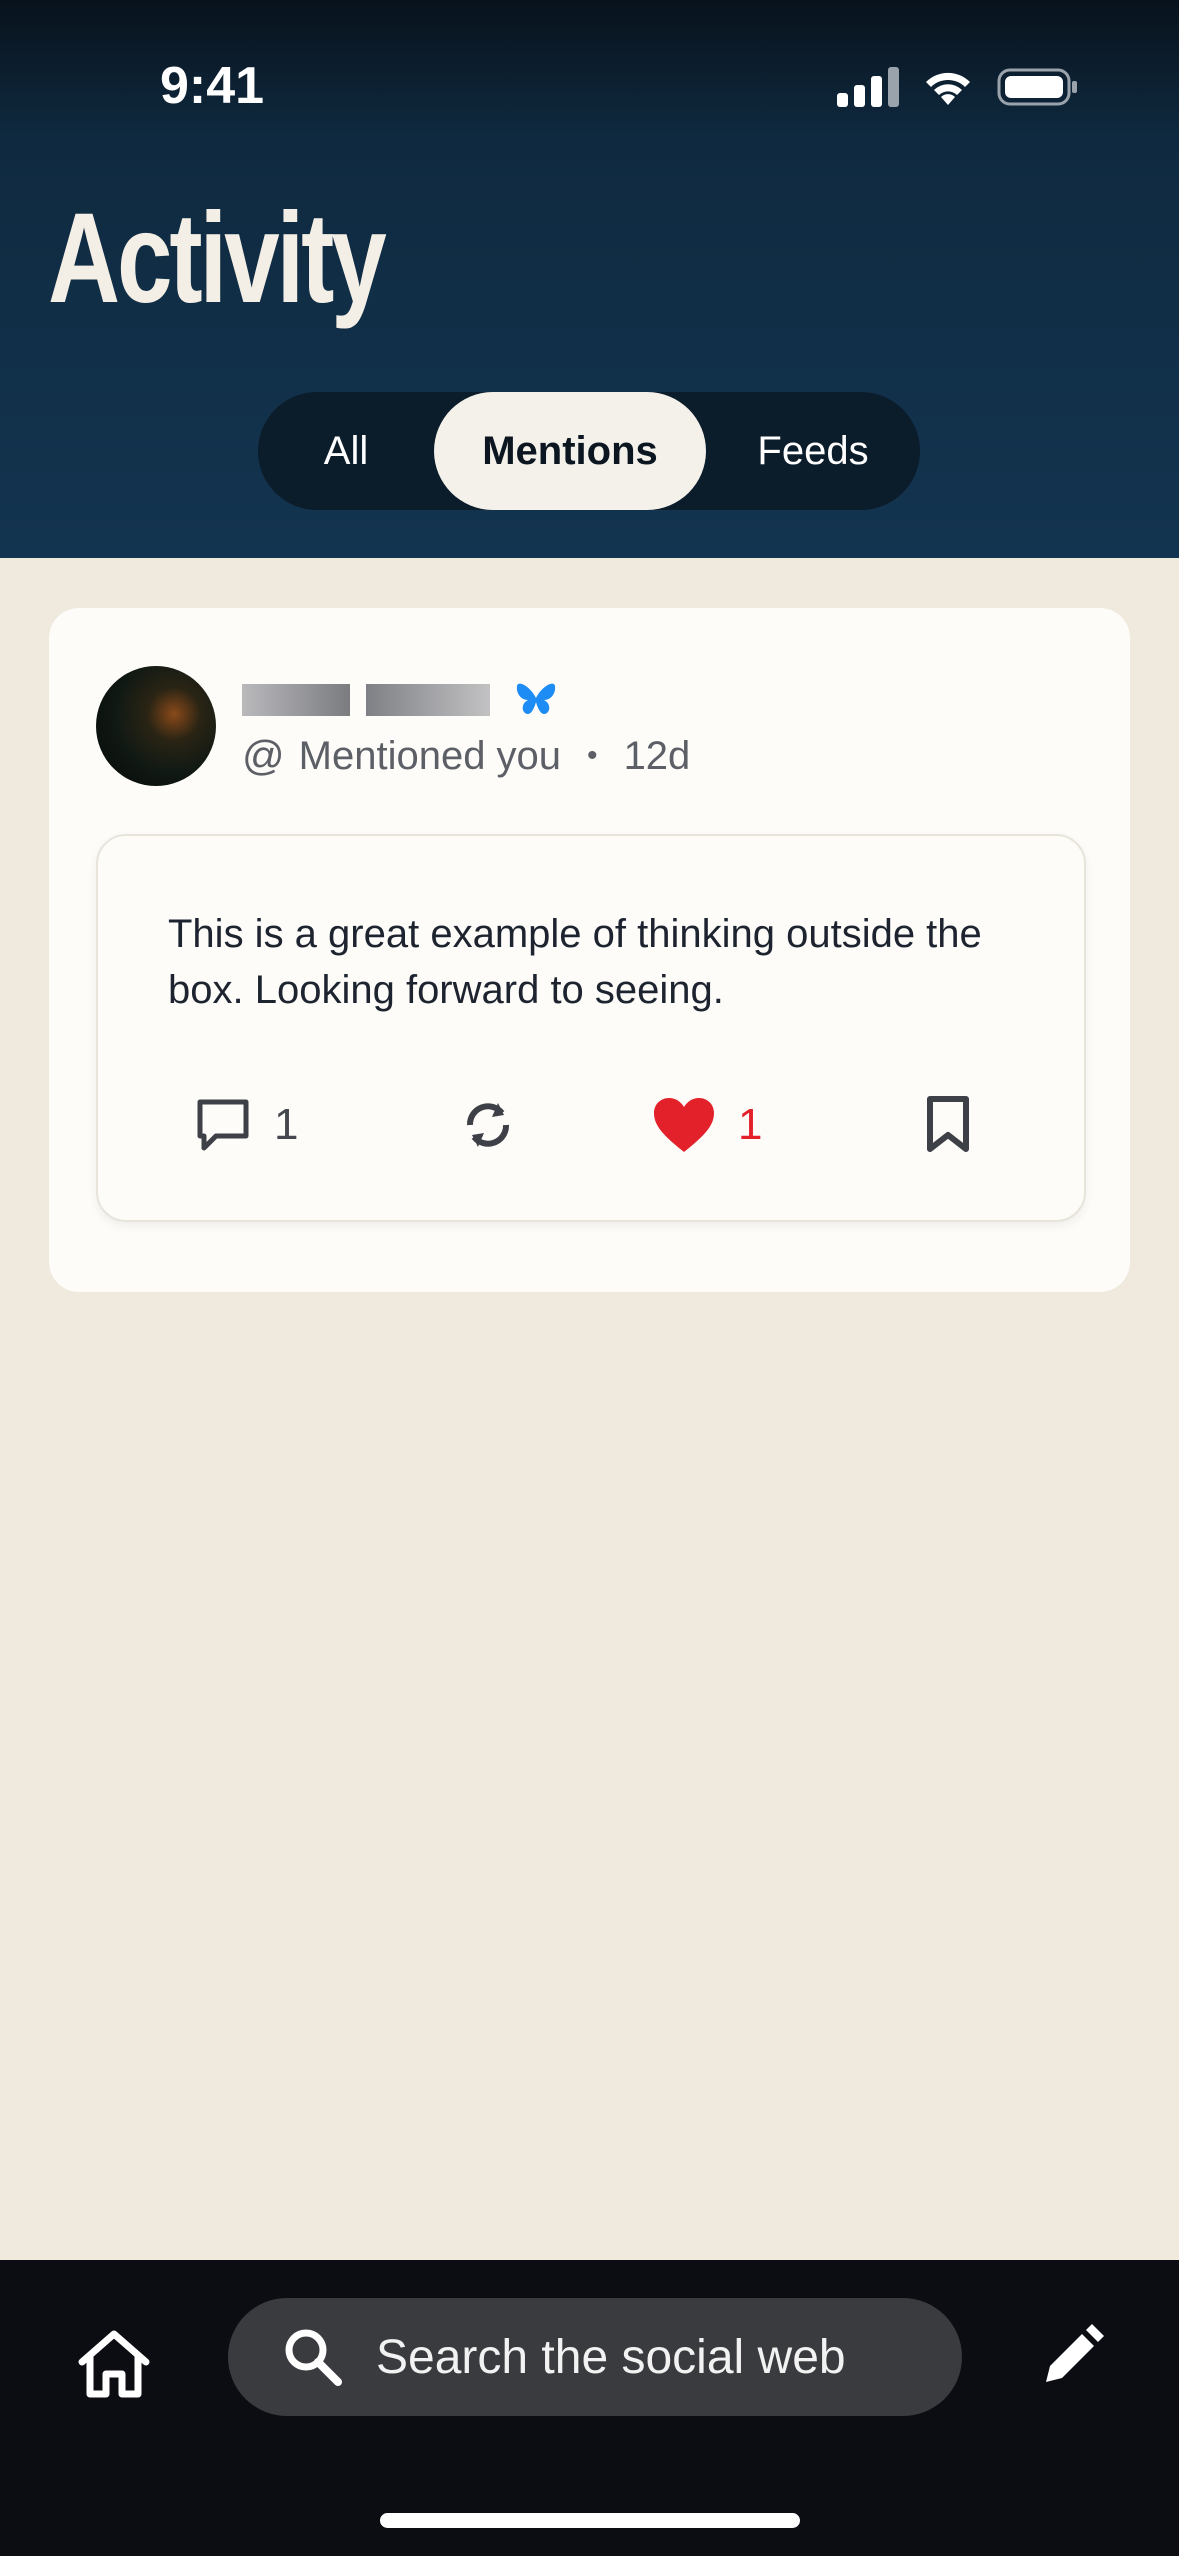  I want to click on search-input: Search the social web, so click(595, 2357).